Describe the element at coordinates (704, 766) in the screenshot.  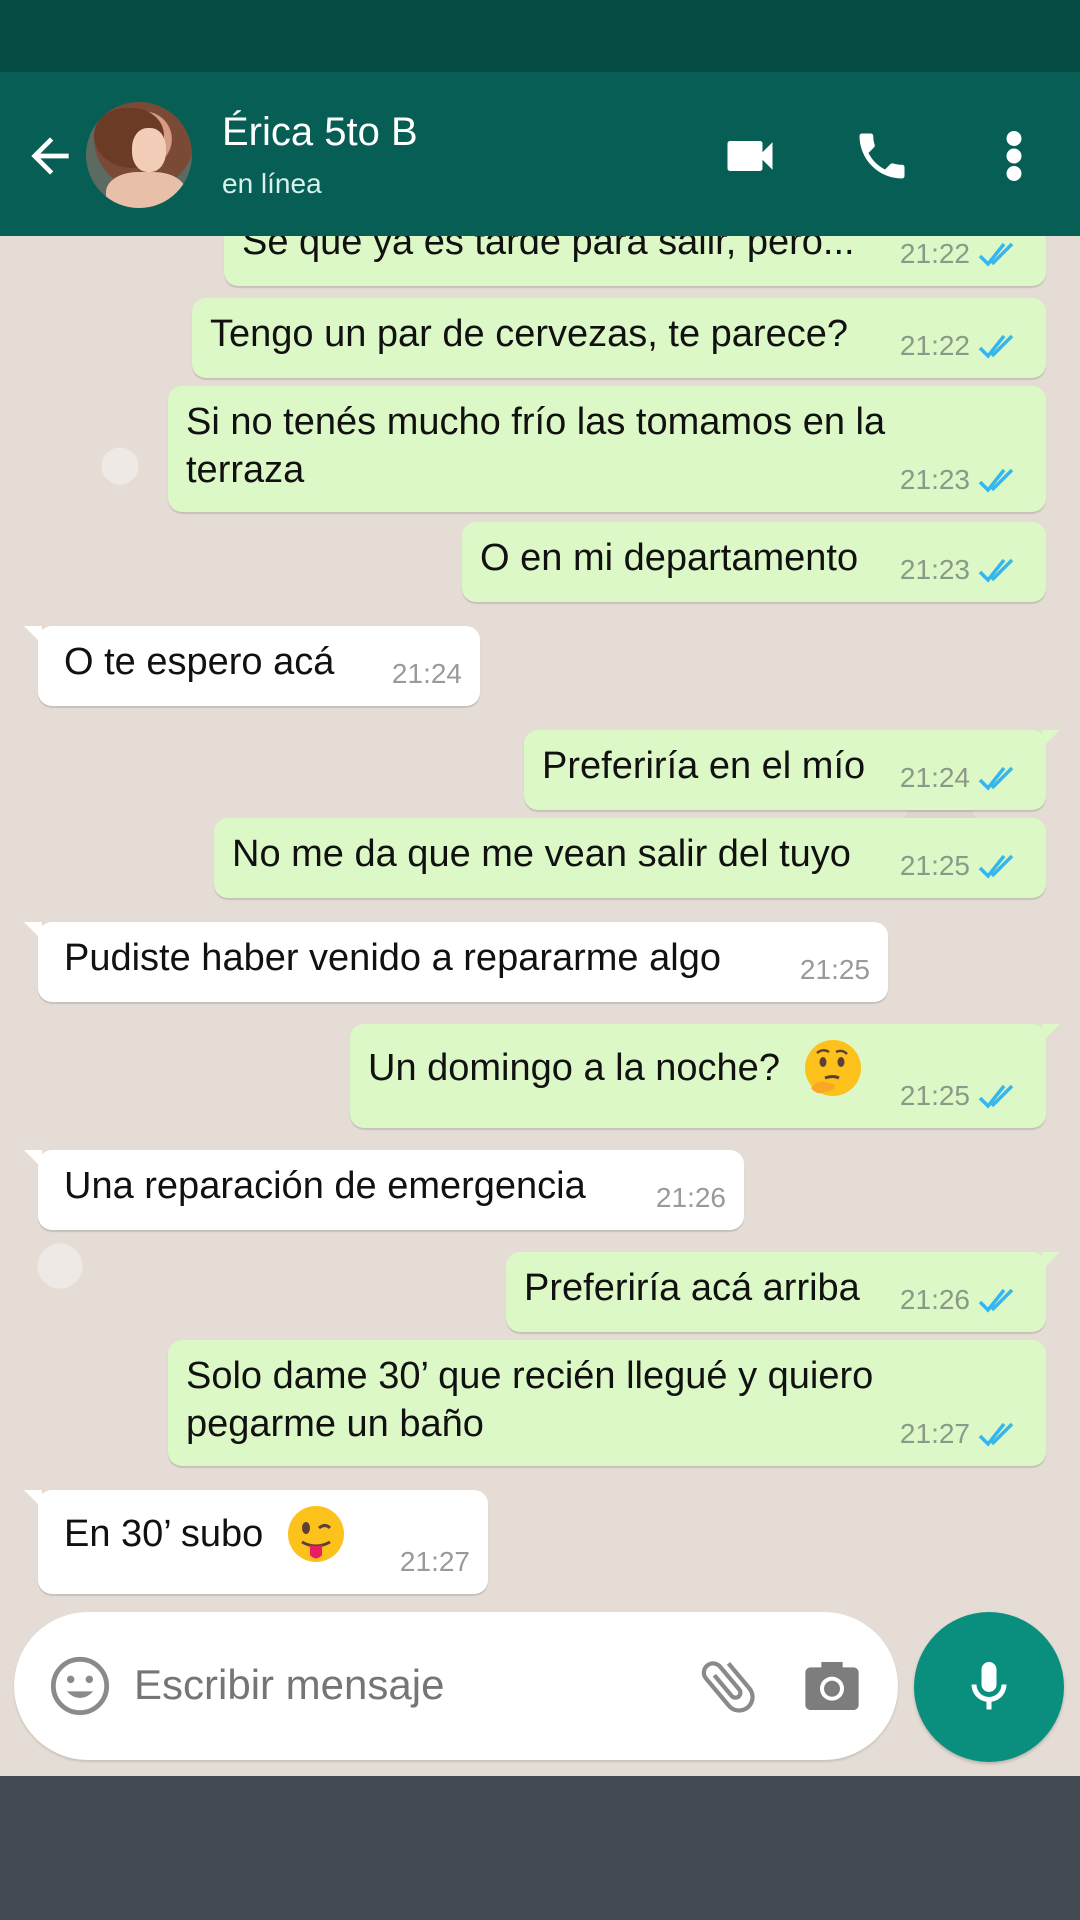
I see `message-text: Preferiría en el mío` at that location.